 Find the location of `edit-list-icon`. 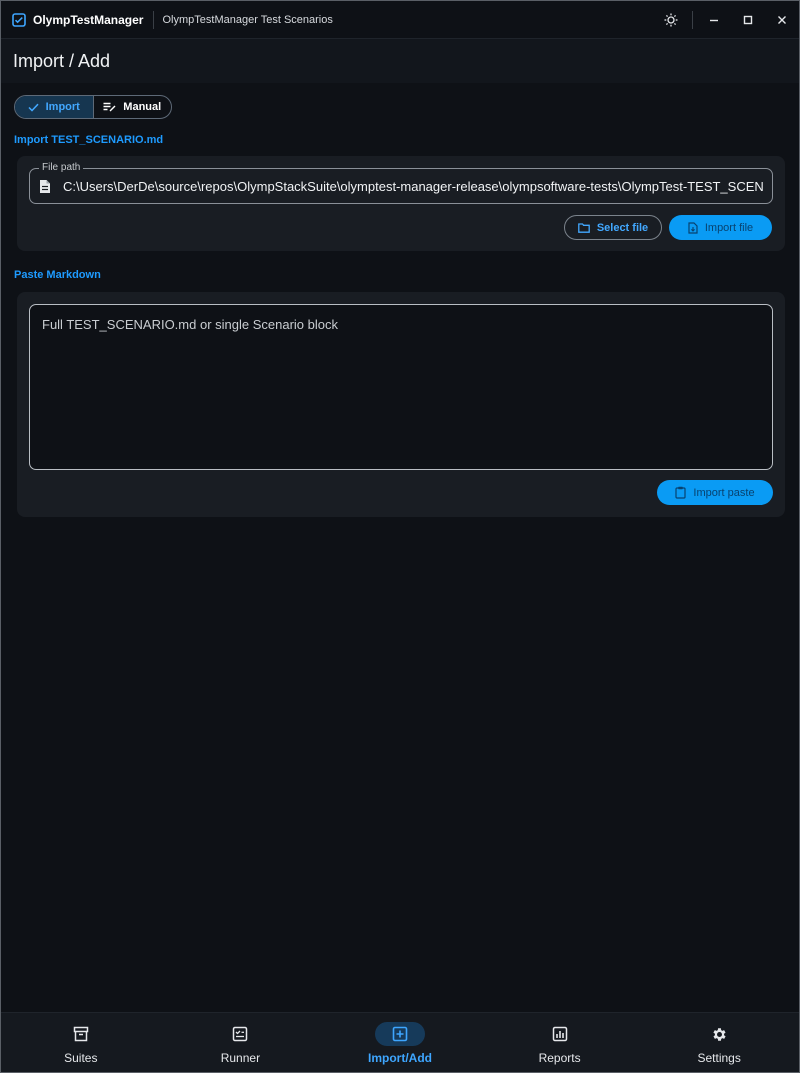

edit-list-icon is located at coordinates (109, 107).